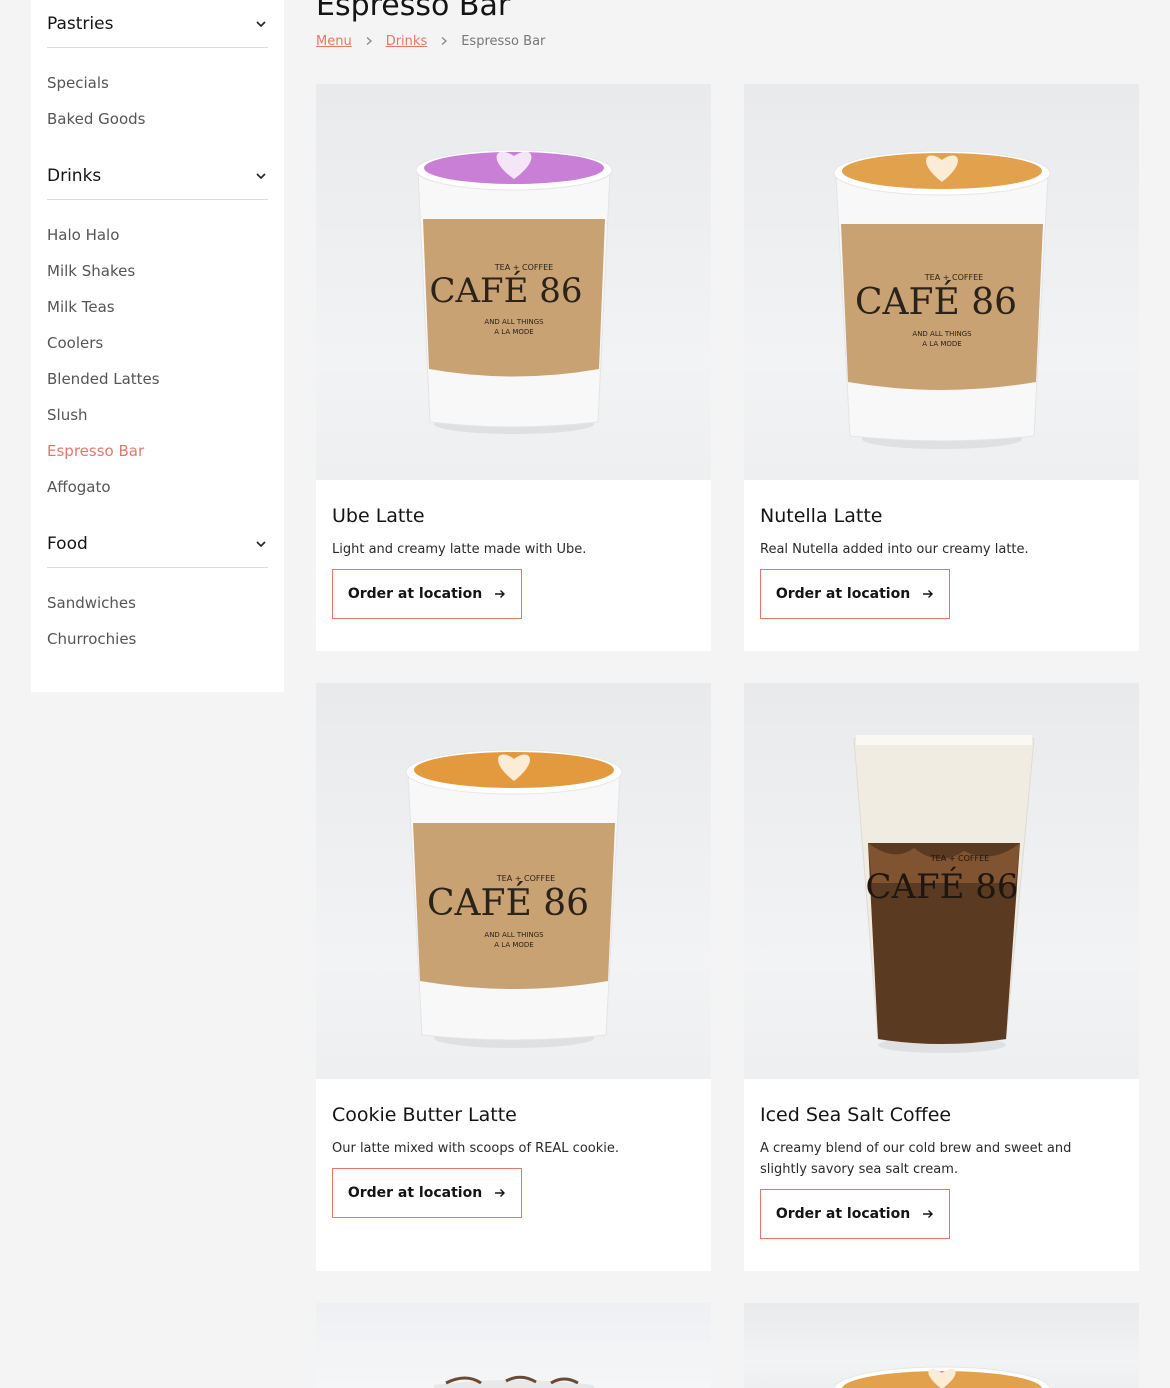  I want to click on product-description: Light and creamy latte made with Ube., so click(459, 549).